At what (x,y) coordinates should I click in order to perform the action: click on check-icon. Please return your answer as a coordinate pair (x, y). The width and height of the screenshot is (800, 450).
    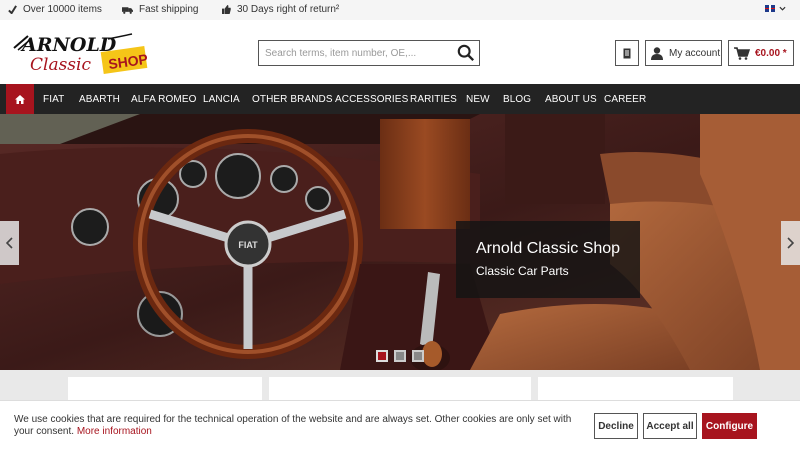
    Looking at the image, I should click on (12, 9).